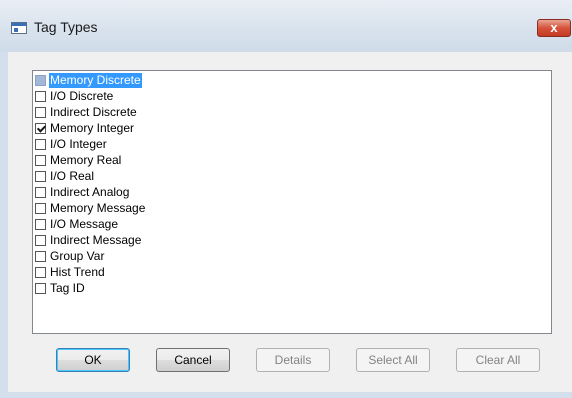 This screenshot has height=398, width=572. Describe the element at coordinates (498, 360) in the screenshot. I see `clear-all-button: Clear All` at that location.